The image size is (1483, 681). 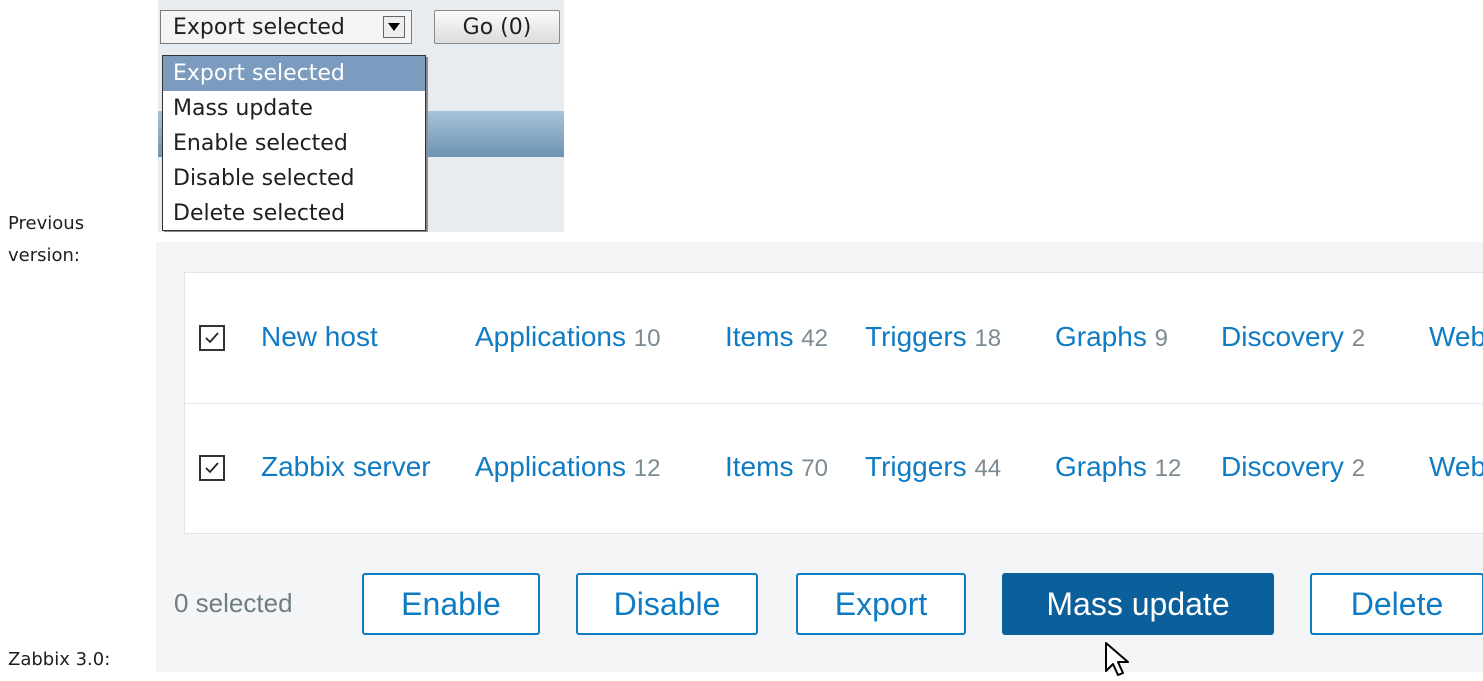 I want to click on selected-count: 0 selected, so click(x=233, y=603).